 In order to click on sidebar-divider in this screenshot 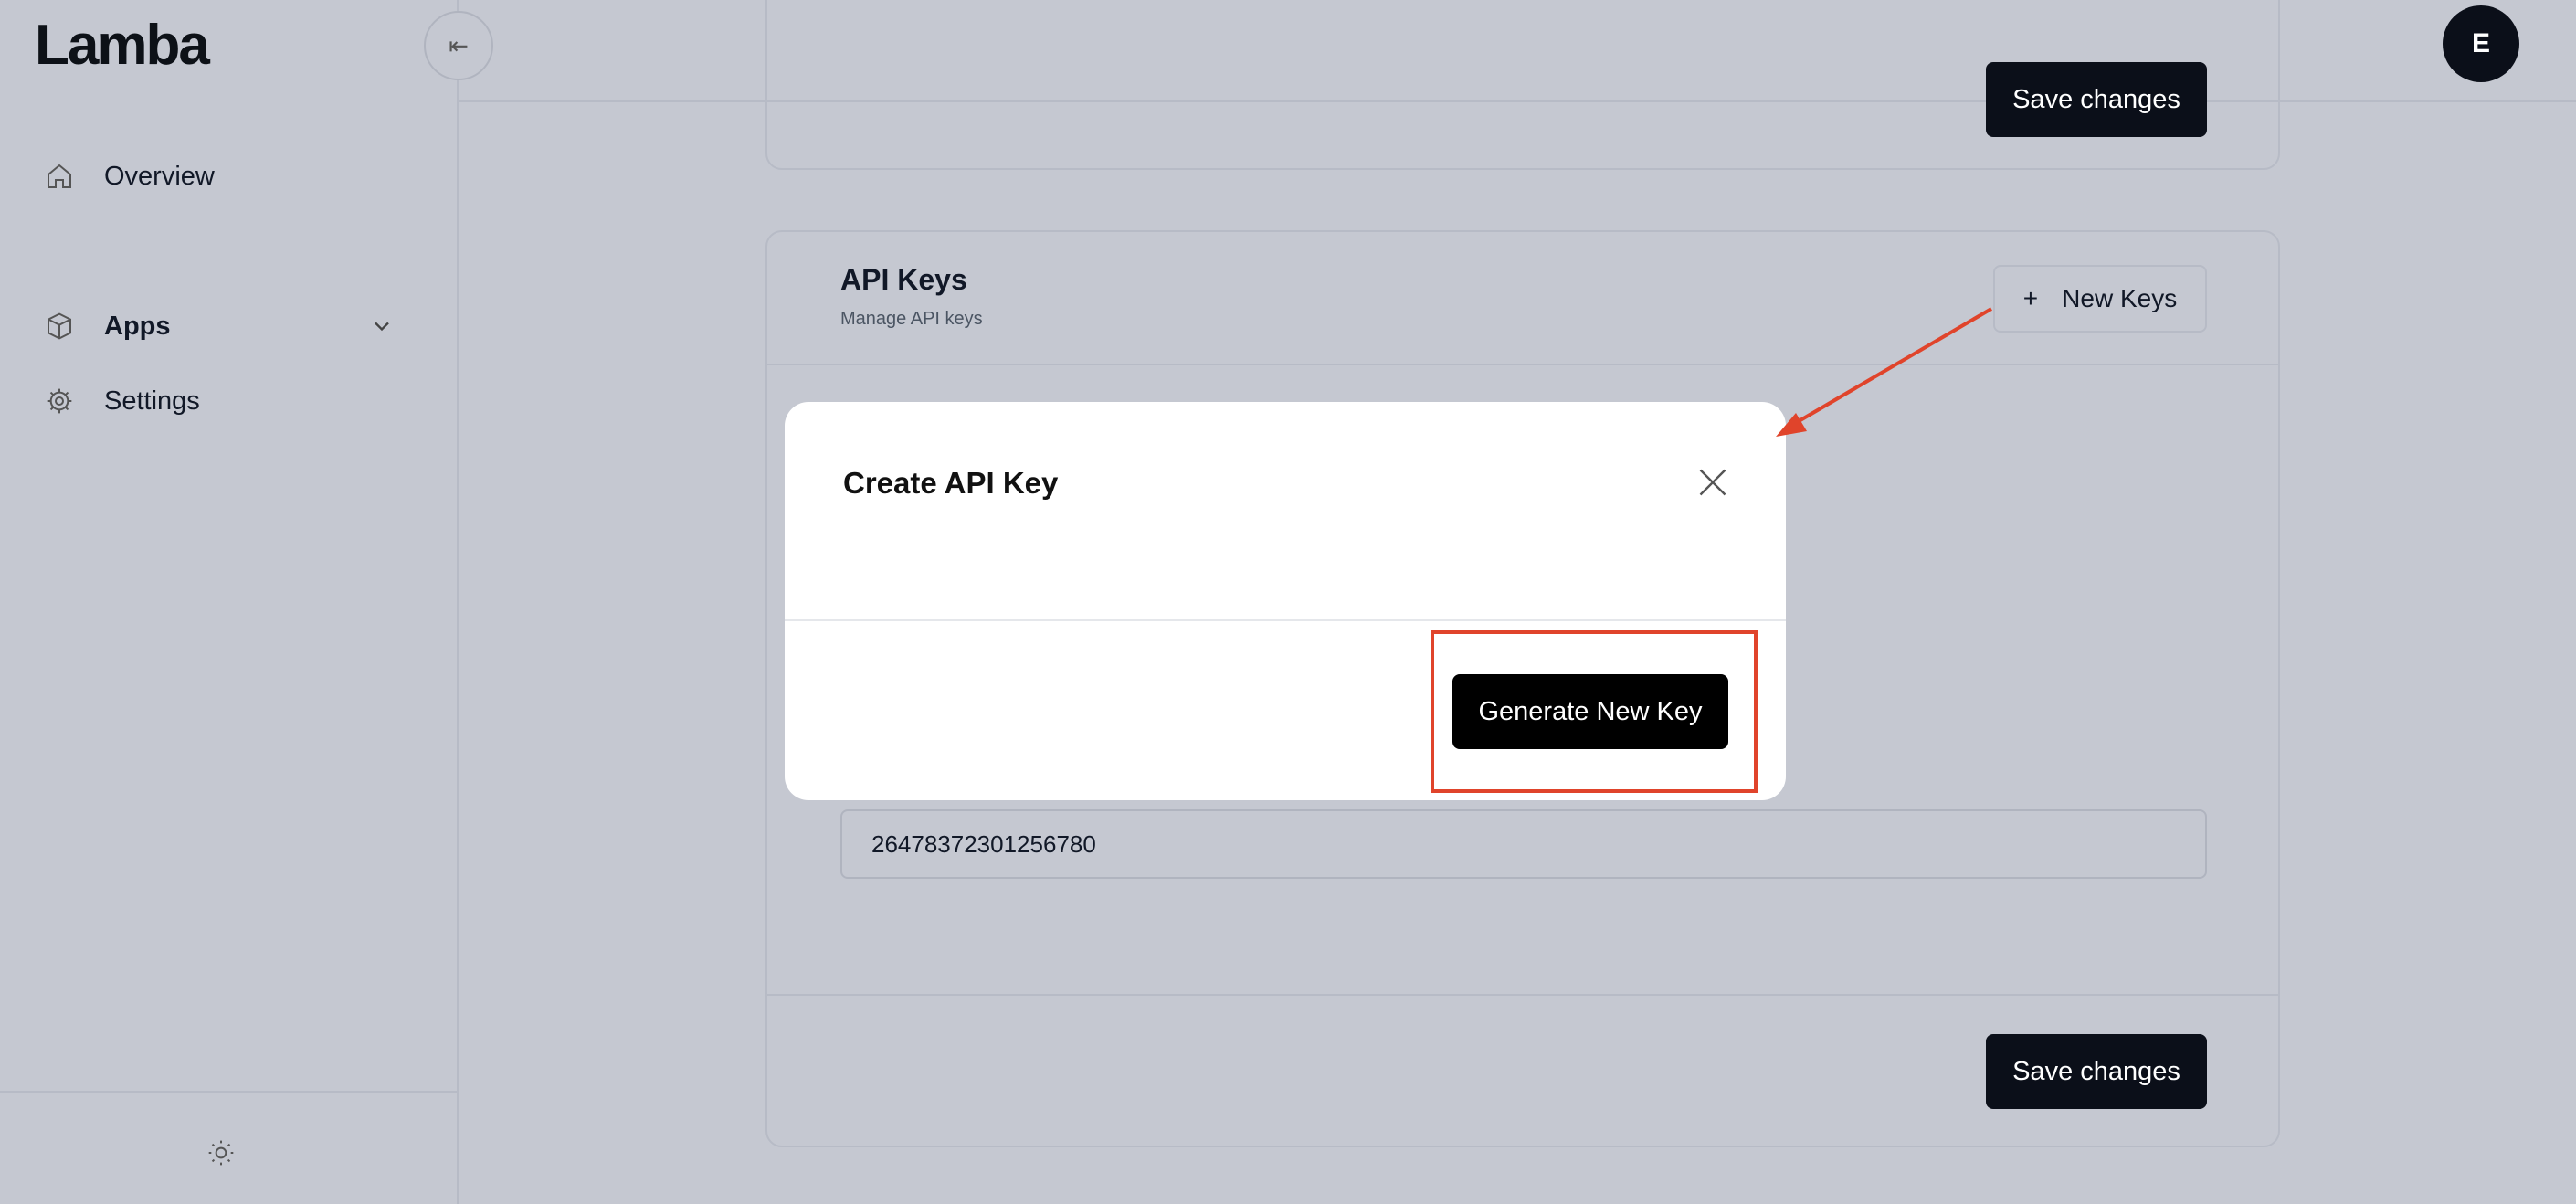, I will do `click(230, 1092)`.